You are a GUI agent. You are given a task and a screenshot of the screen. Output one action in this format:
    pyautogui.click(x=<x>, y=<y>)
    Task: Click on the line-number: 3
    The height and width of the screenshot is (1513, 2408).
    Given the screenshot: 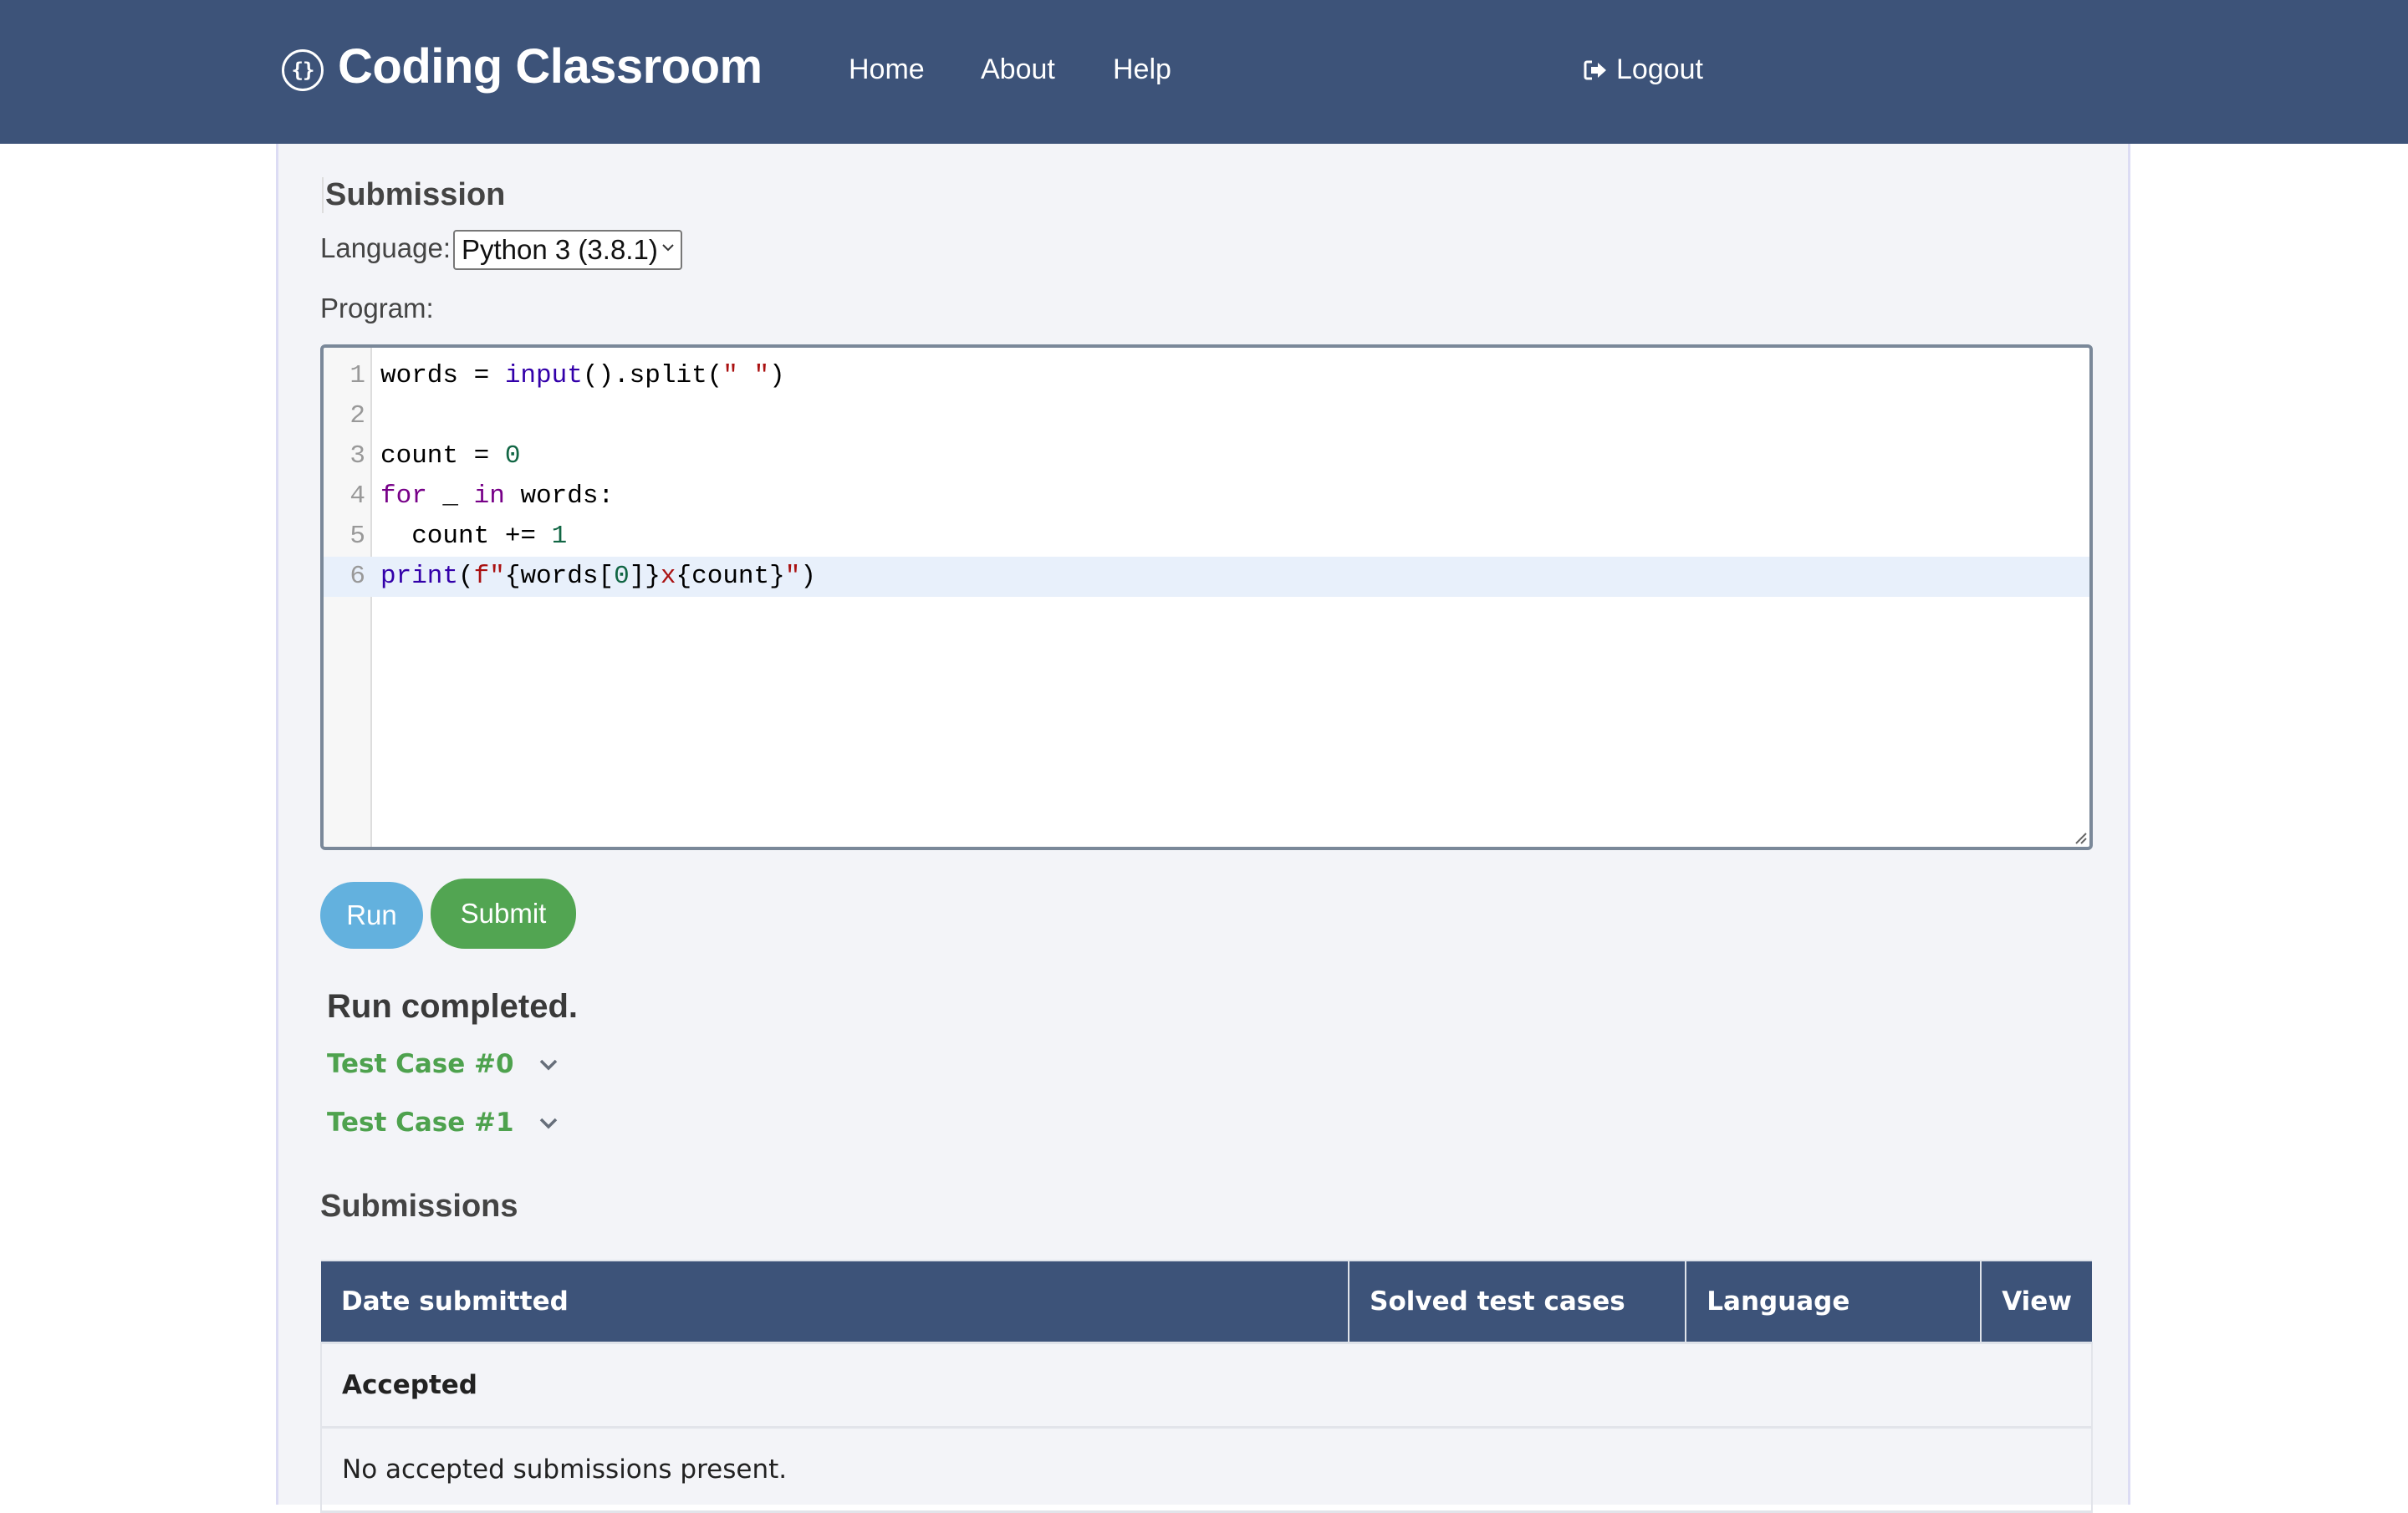 What is the action you would take?
    pyautogui.click(x=357, y=456)
    